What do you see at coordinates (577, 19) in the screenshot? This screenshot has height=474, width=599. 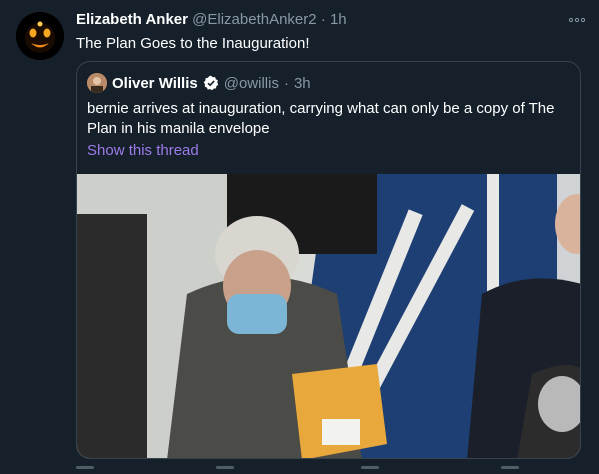 I see `more-dots-icon` at bounding box center [577, 19].